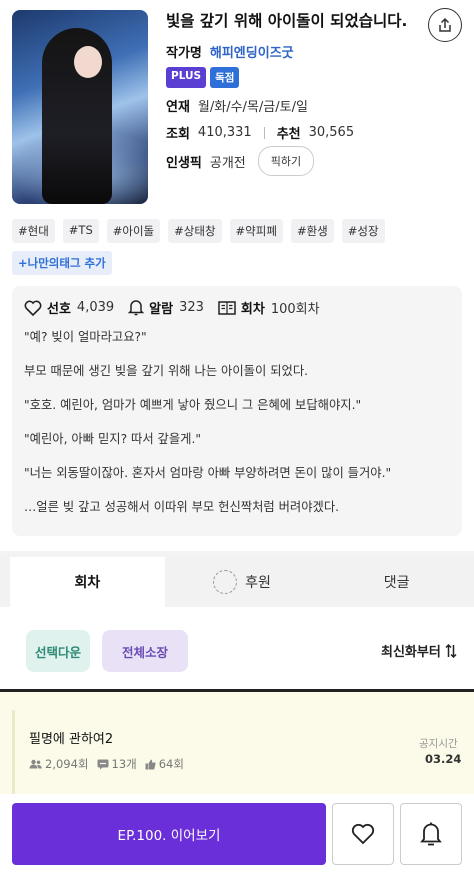  Describe the element at coordinates (58, 651) in the screenshot. I see `select-download-button: 선택다운` at that location.